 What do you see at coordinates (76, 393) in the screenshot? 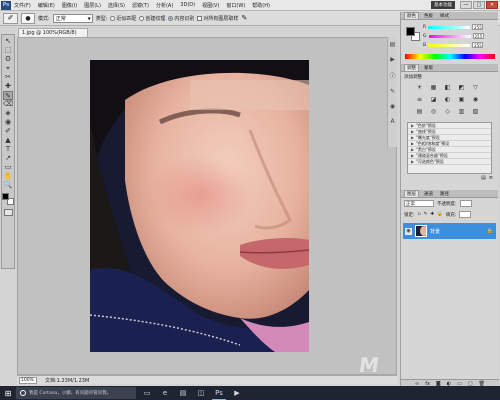
I see `cortana-search-box: 我是 Cortana，小娜。有问题尽管问我。` at bounding box center [76, 393].